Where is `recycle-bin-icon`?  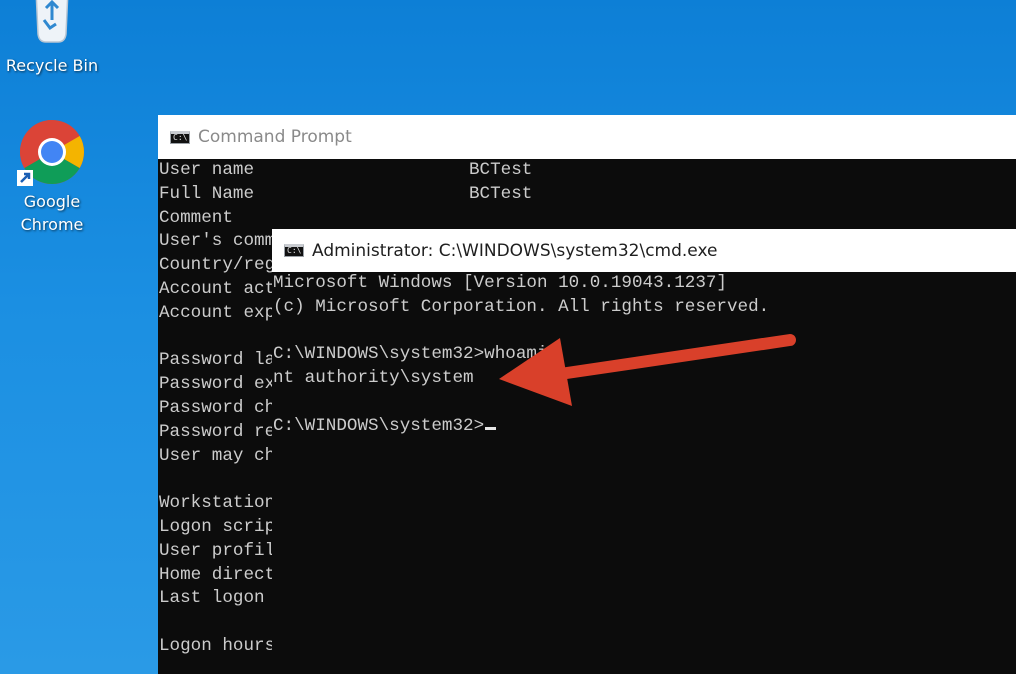
recycle-bin-icon is located at coordinates (52, 21).